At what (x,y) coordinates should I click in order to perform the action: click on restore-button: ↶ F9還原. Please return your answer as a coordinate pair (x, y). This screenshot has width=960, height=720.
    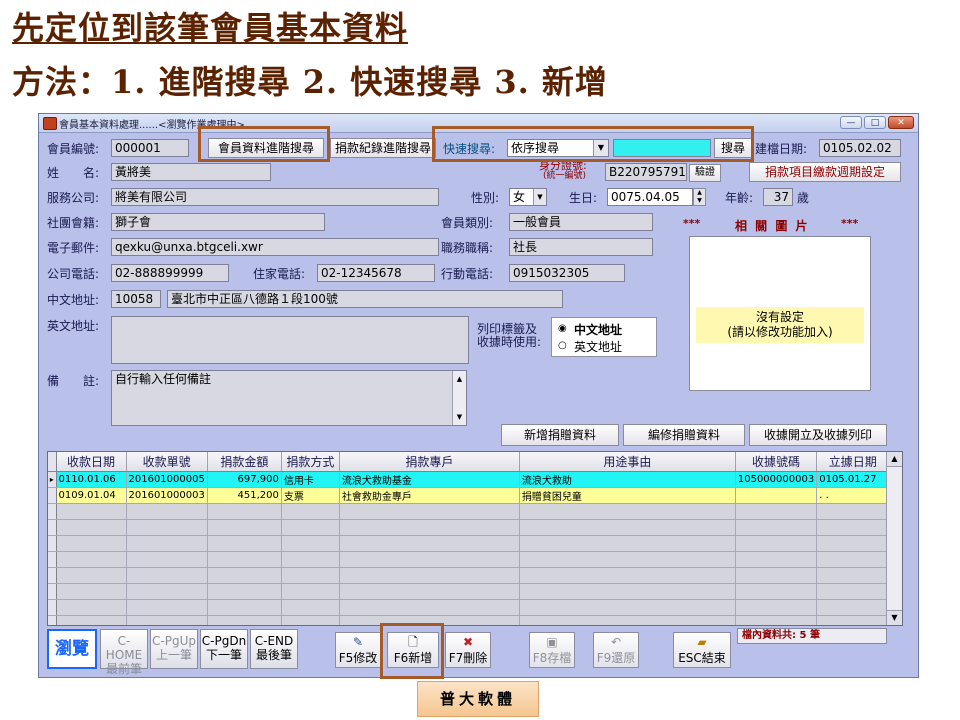
    Looking at the image, I should click on (616, 650).